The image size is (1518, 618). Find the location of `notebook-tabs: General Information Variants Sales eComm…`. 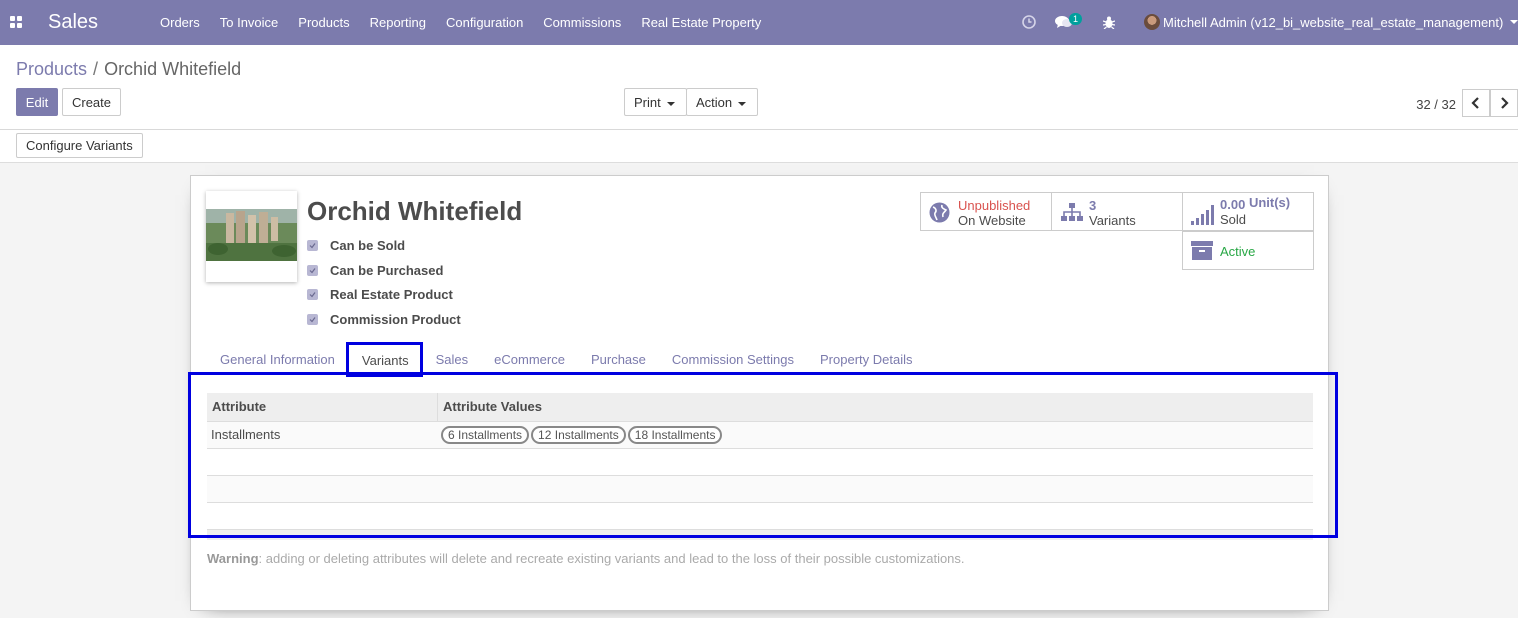

notebook-tabs: General Information Variants Sales eComm… is located at coordinates (566, 359).